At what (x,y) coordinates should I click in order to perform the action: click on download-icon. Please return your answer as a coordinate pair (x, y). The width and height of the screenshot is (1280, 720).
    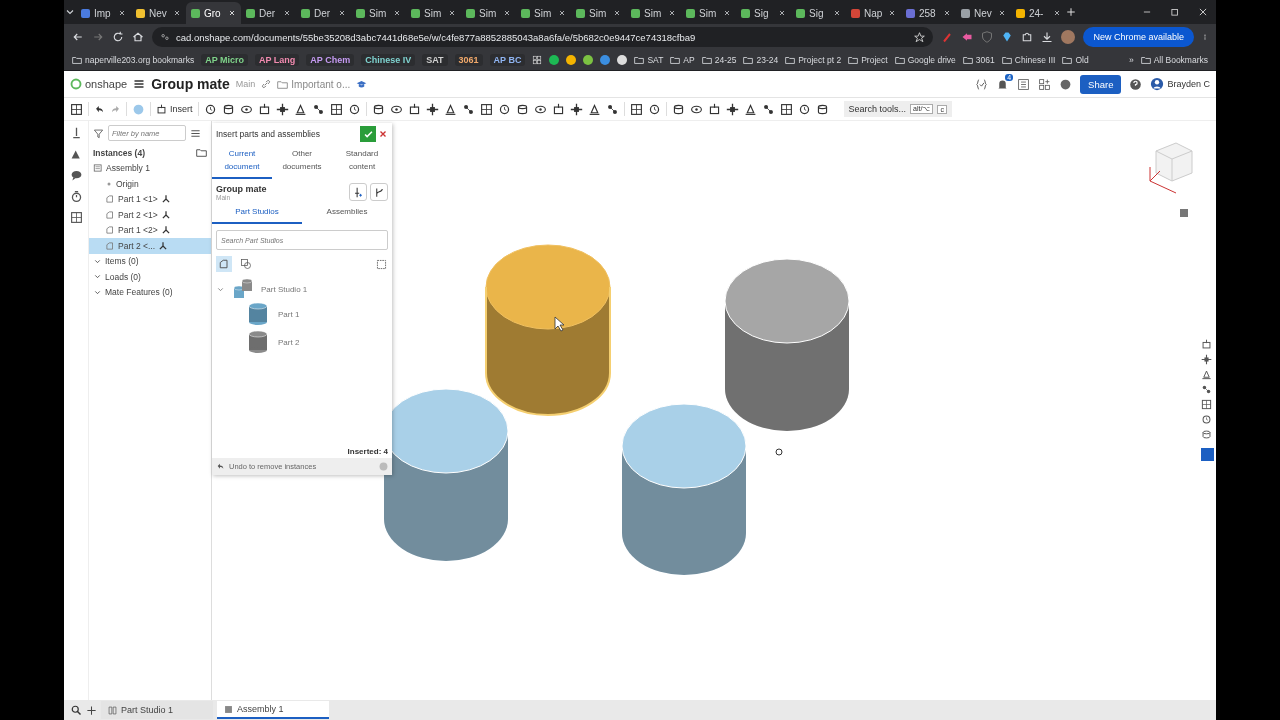
    Looking at the image, I should click on (1047, 37).